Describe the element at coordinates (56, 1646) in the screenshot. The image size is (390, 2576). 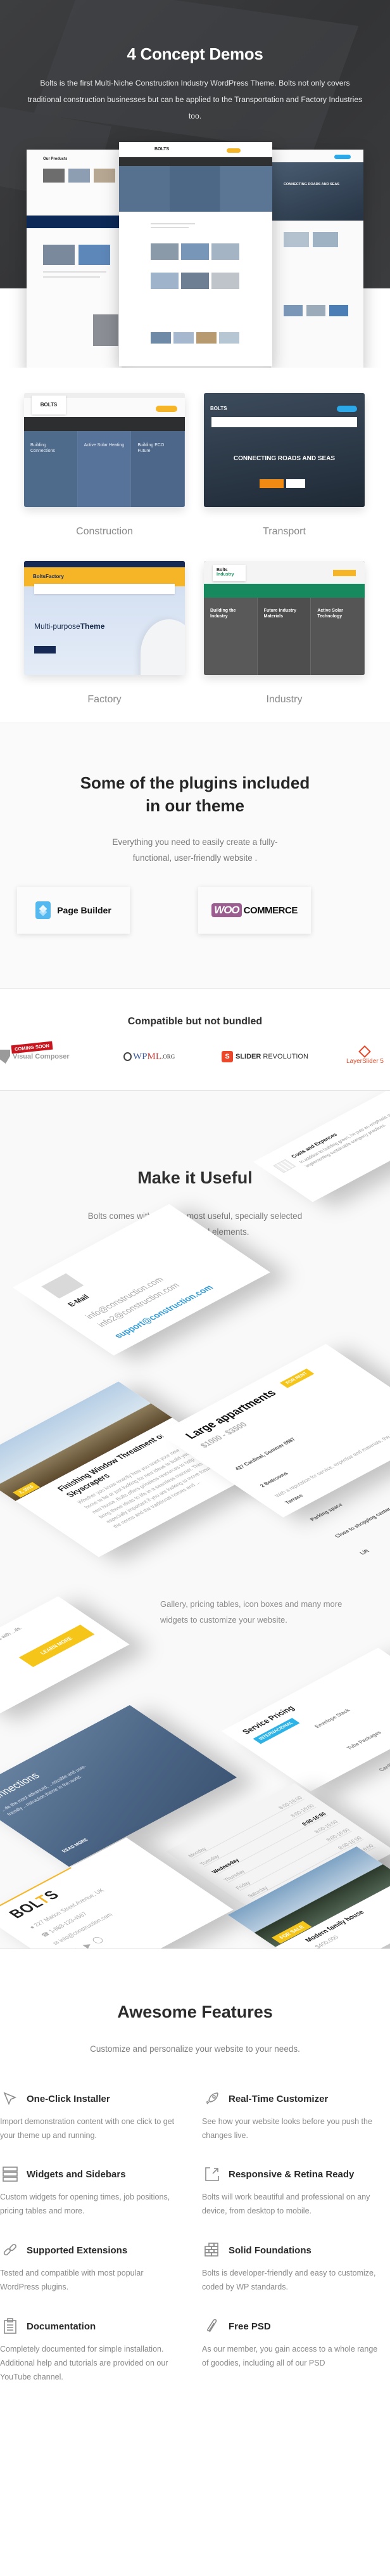
I see `learn-more-button: LEARN MORE` at that location.